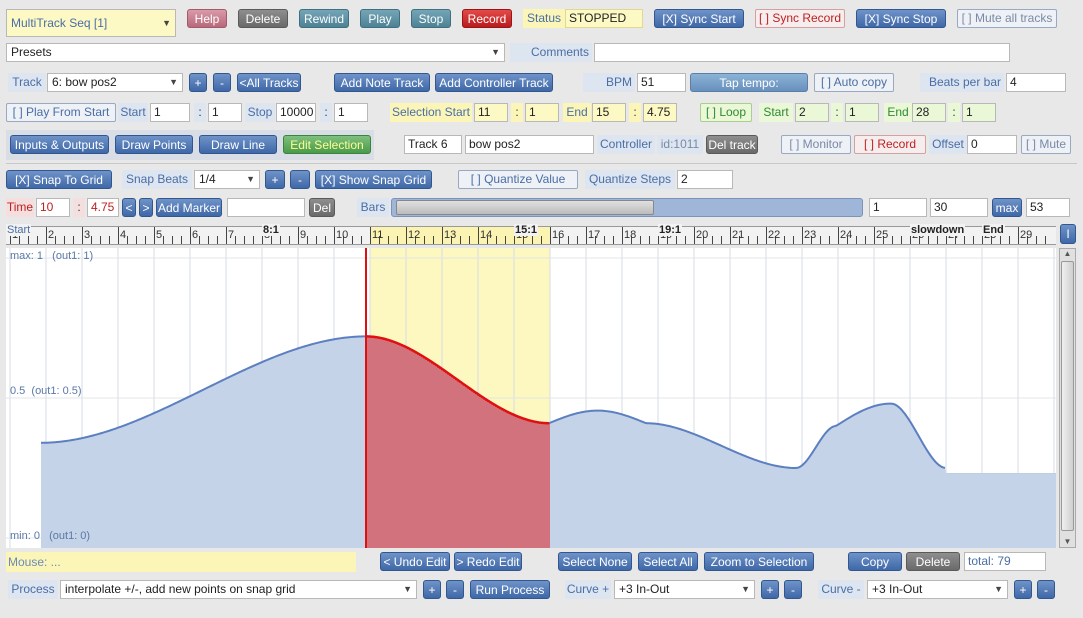 The width and height of the screenshot is (1083, 618). What do you see at coordinates (1048, 207) in the screenshot?
I see `max-value-input: 53` at bounding box center [1048, 207].